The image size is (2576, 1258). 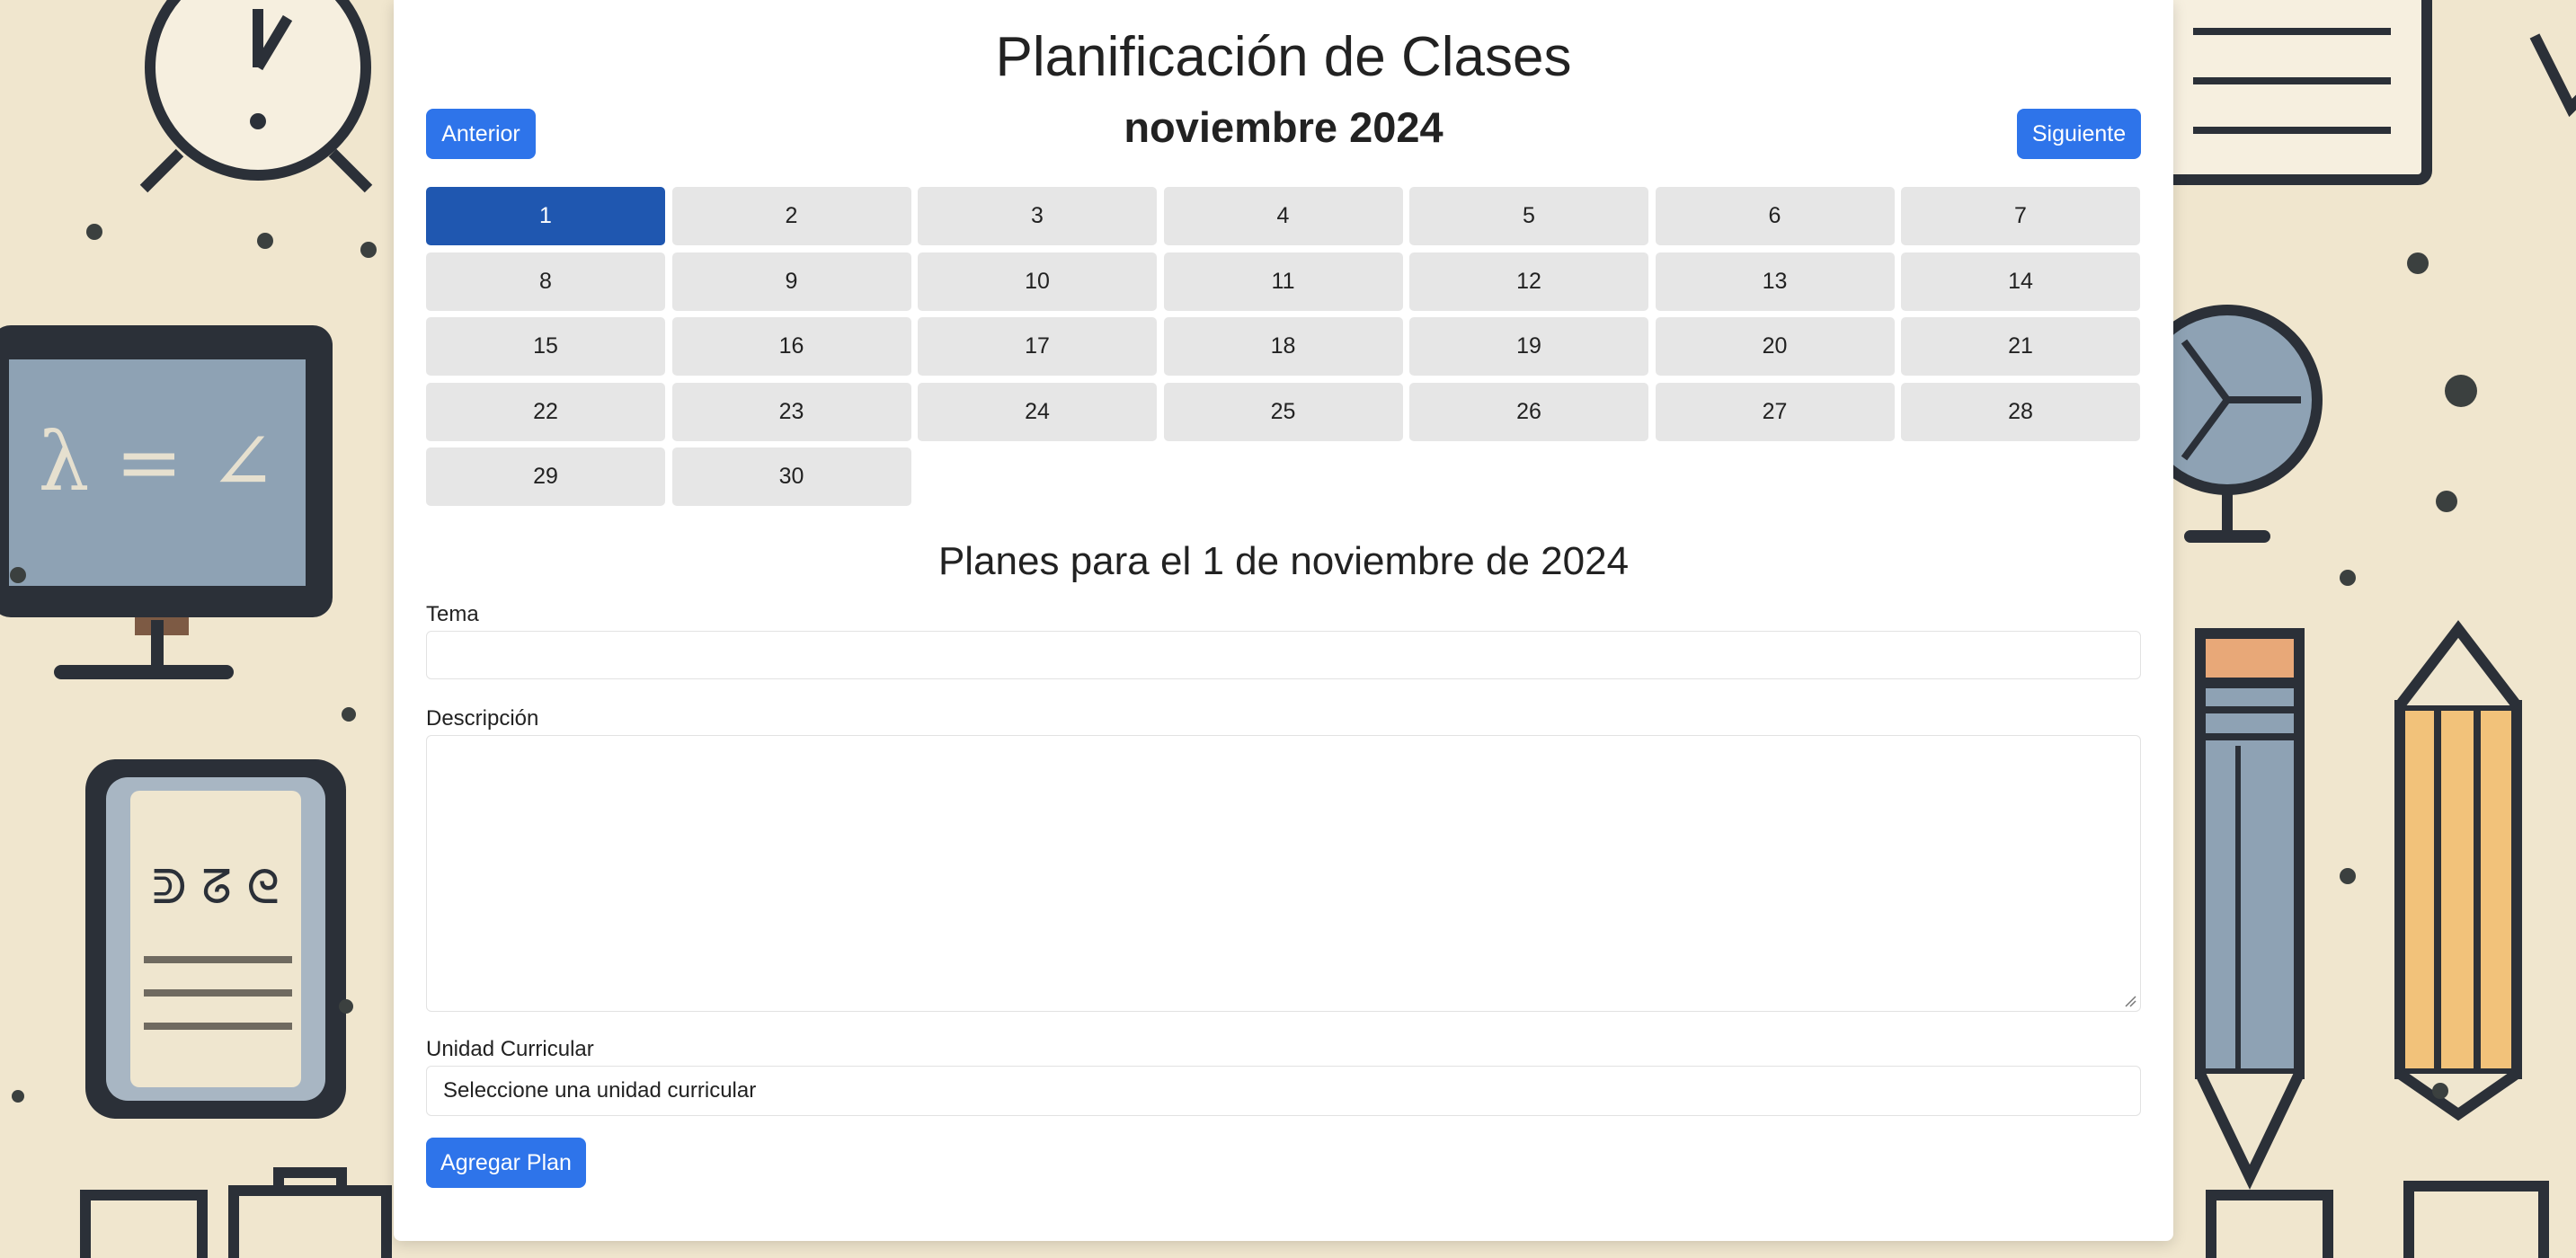 What do you see at coordinates (1283, 216) in the screenshot?
I see `calendar-day: 4` at bounding box center [1283, 216].